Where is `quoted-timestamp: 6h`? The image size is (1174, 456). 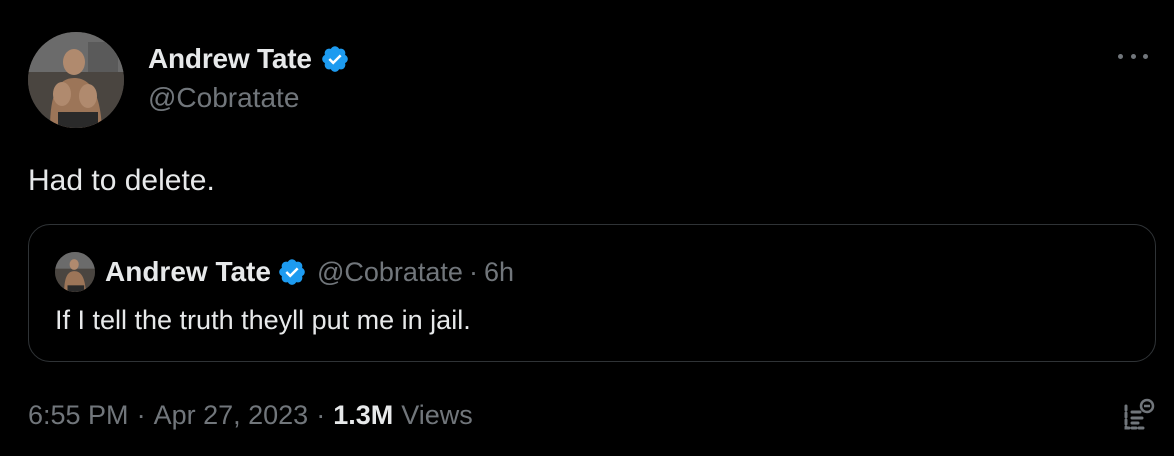
quoted-timestamp: 6h is located at coordinates (498, 271).